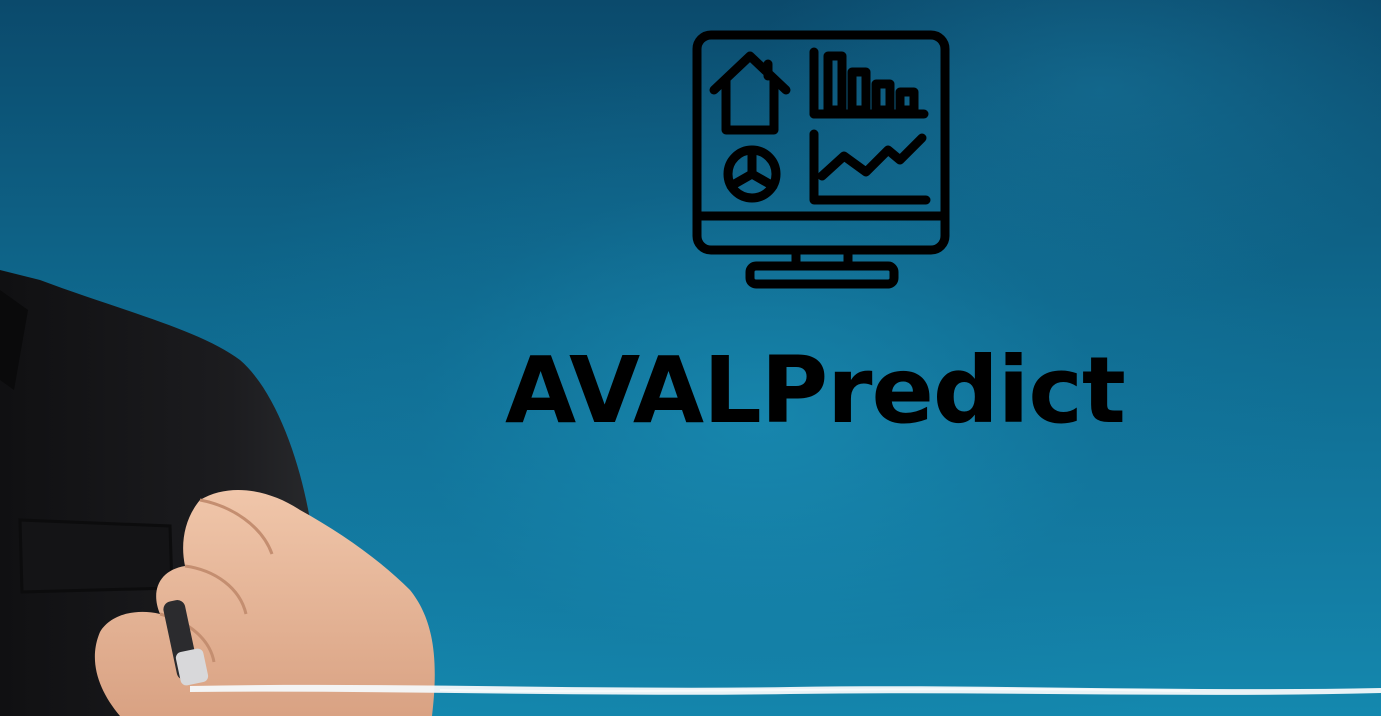 This screenshot has height=716, width=1381. What do you see at coordinates (785, 689) in the screenshot?
I see `marker-stroke` at bounding box center [785, 689].